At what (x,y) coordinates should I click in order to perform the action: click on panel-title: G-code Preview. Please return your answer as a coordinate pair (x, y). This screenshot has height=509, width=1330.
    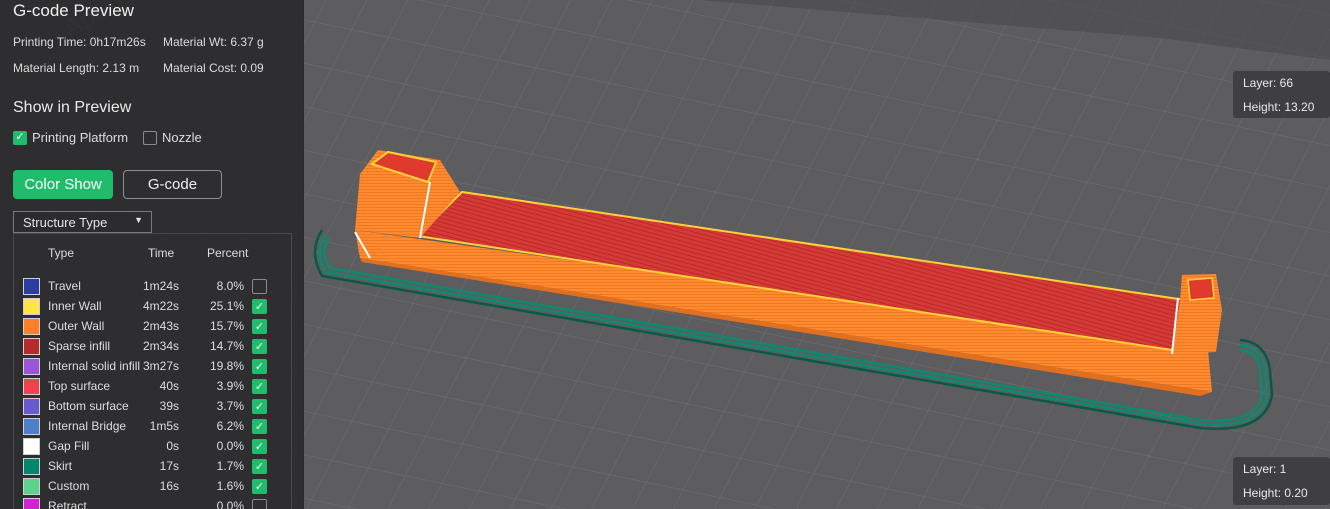
    Looking at the image, I should click on (73, 10).